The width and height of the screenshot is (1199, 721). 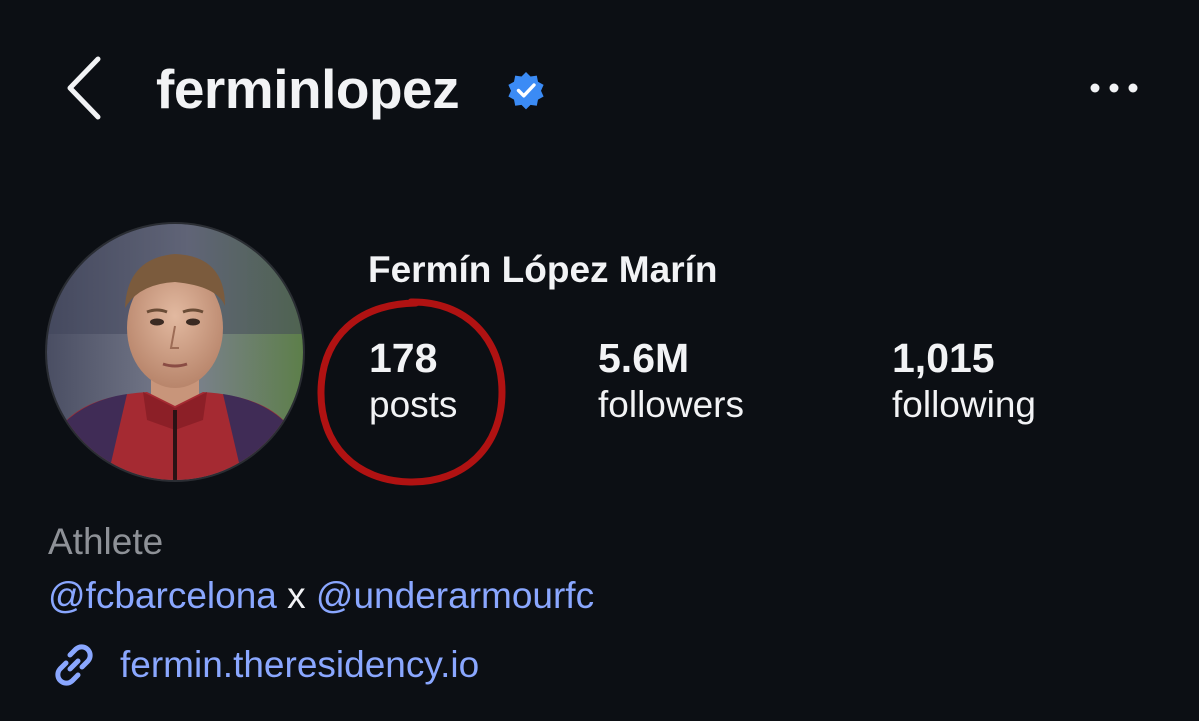 I want to click on profile-category: Athlete, so click(x=106, y=541).